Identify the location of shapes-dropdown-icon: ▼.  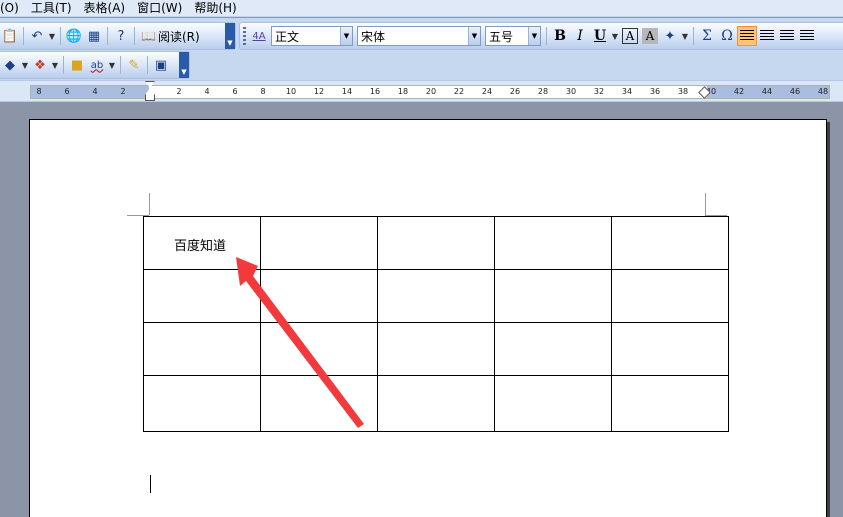
(25, 65).